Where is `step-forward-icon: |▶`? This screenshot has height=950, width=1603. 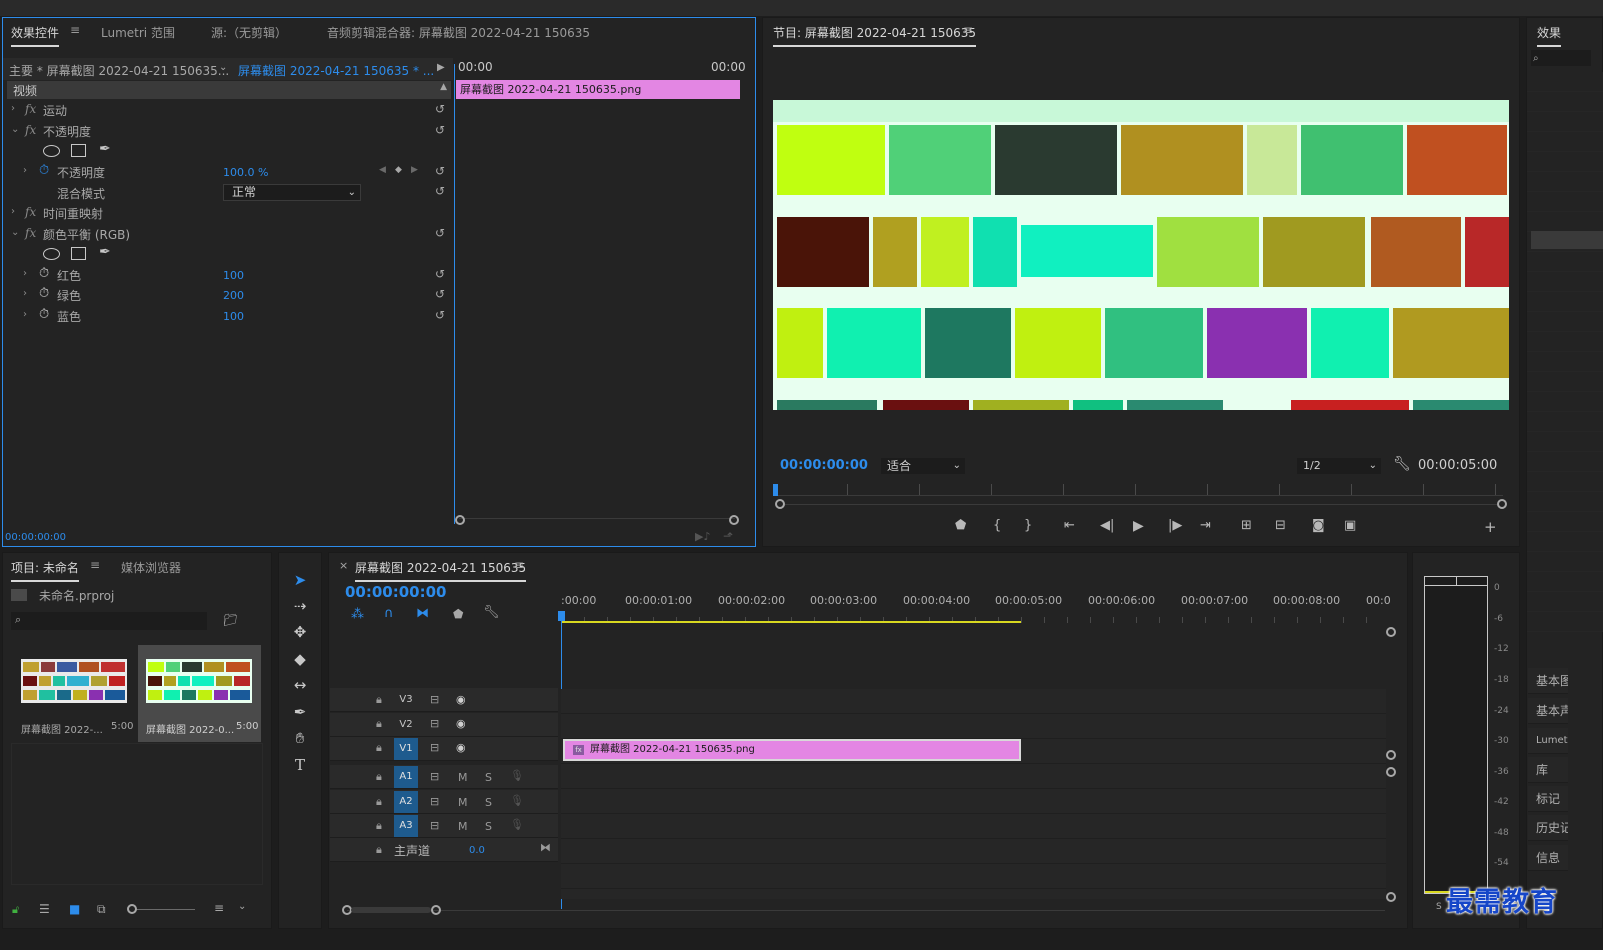 step-forward-icon: |▶ is located at coordinates (1175, 525).